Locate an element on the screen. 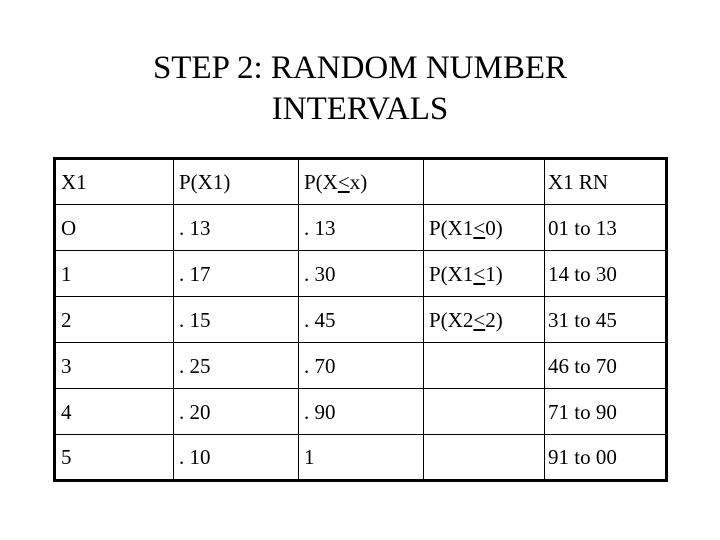  column-header-p-cumulative: P(X<x) is located at coordinates (361, 181).